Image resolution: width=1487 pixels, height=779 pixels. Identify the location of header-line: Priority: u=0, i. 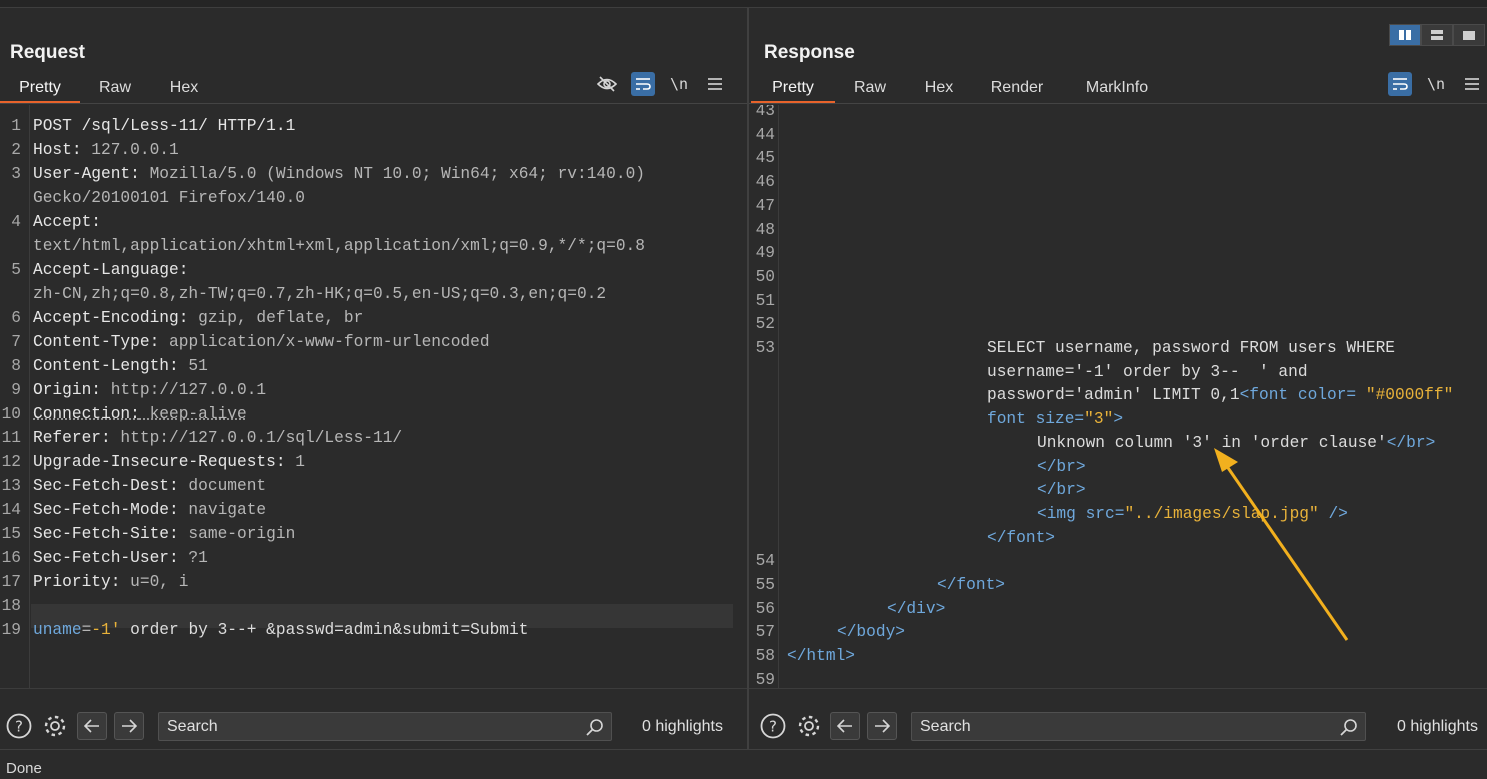
(110, 582).